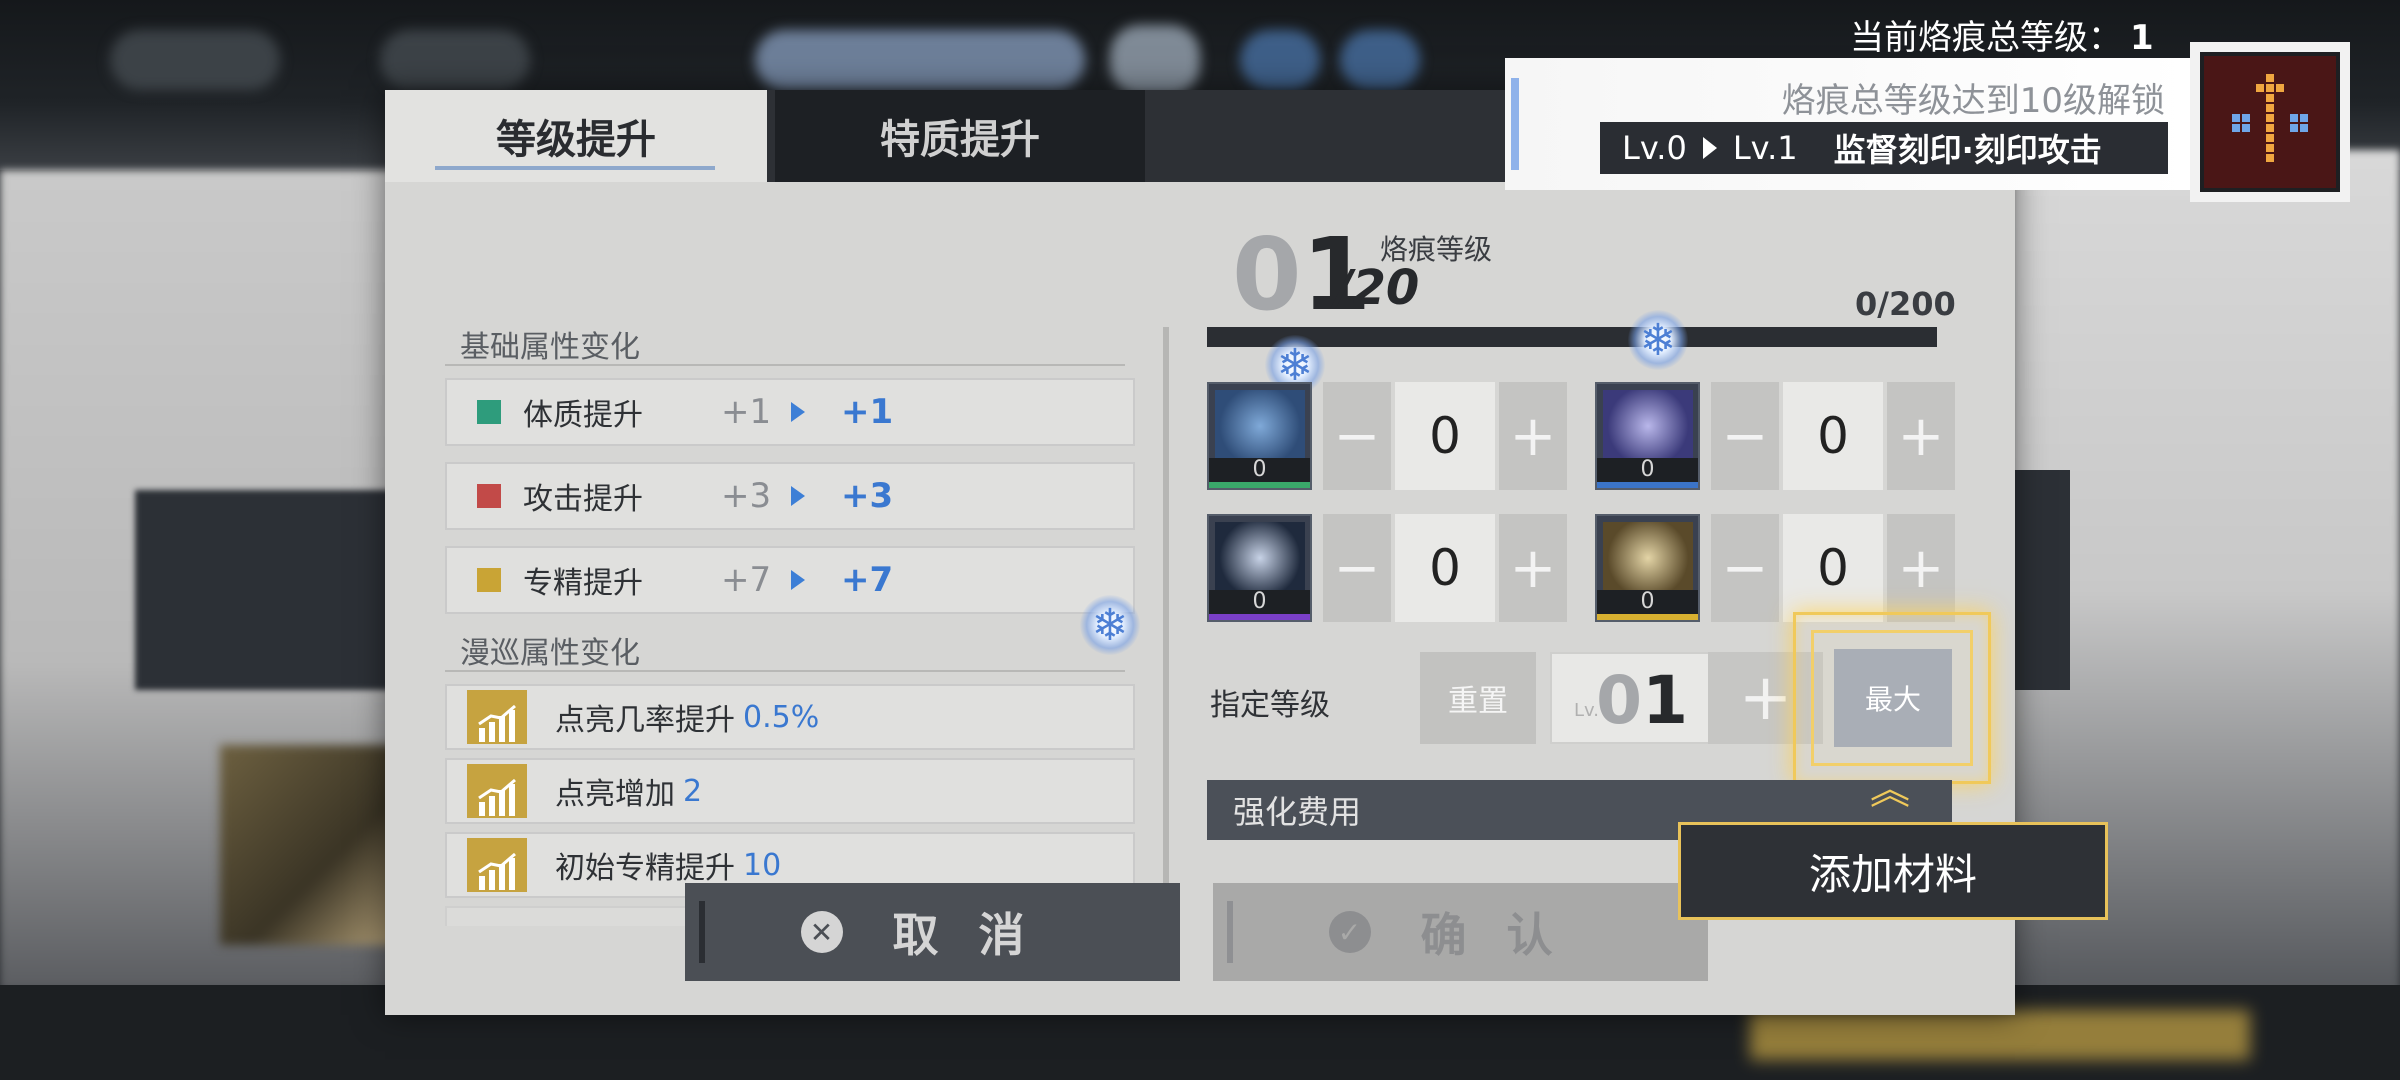 The height and width of the screenshot is (1080, 2400). What do you see at coordinates (2000, 1035) in the screenshot?
I see `bg-gold-glow` at bounding box center [2000, 1035].